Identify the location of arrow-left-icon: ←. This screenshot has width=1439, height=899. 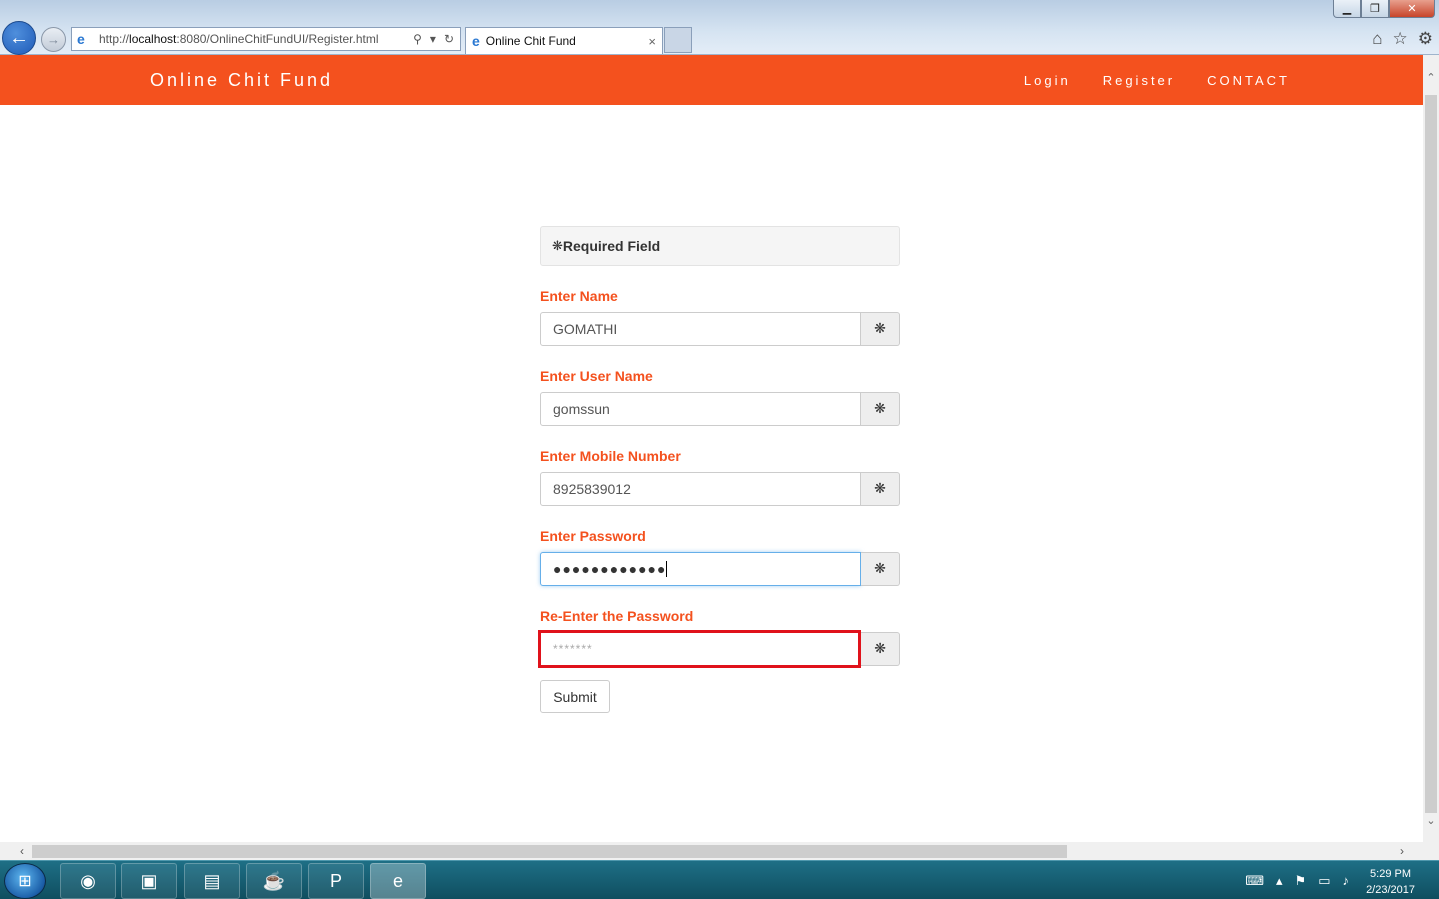
(19, 37).